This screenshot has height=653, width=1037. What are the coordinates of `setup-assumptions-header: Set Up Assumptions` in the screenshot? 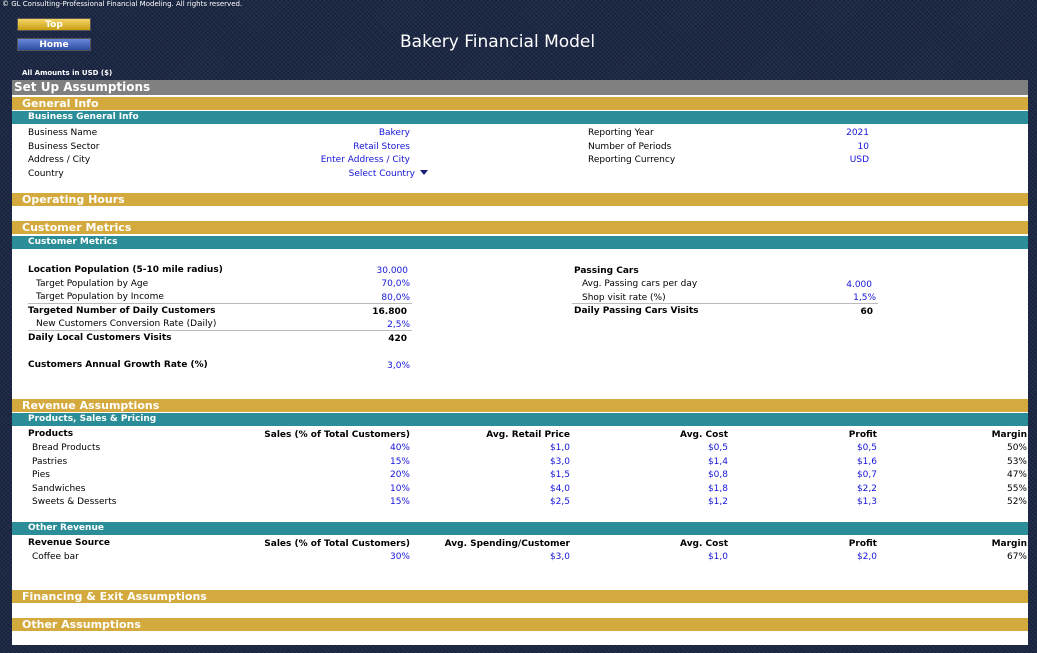 It's located at (520, 87).